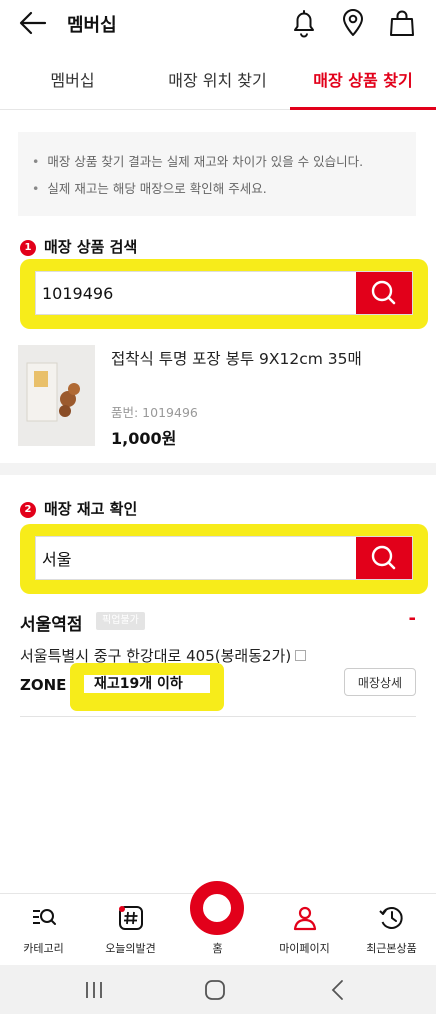  Describe the element at coordinates (236, 359) in the screenshot. I see `product-name: 접착식 투명 포장 봉투 9X12cm 35매` at that location.